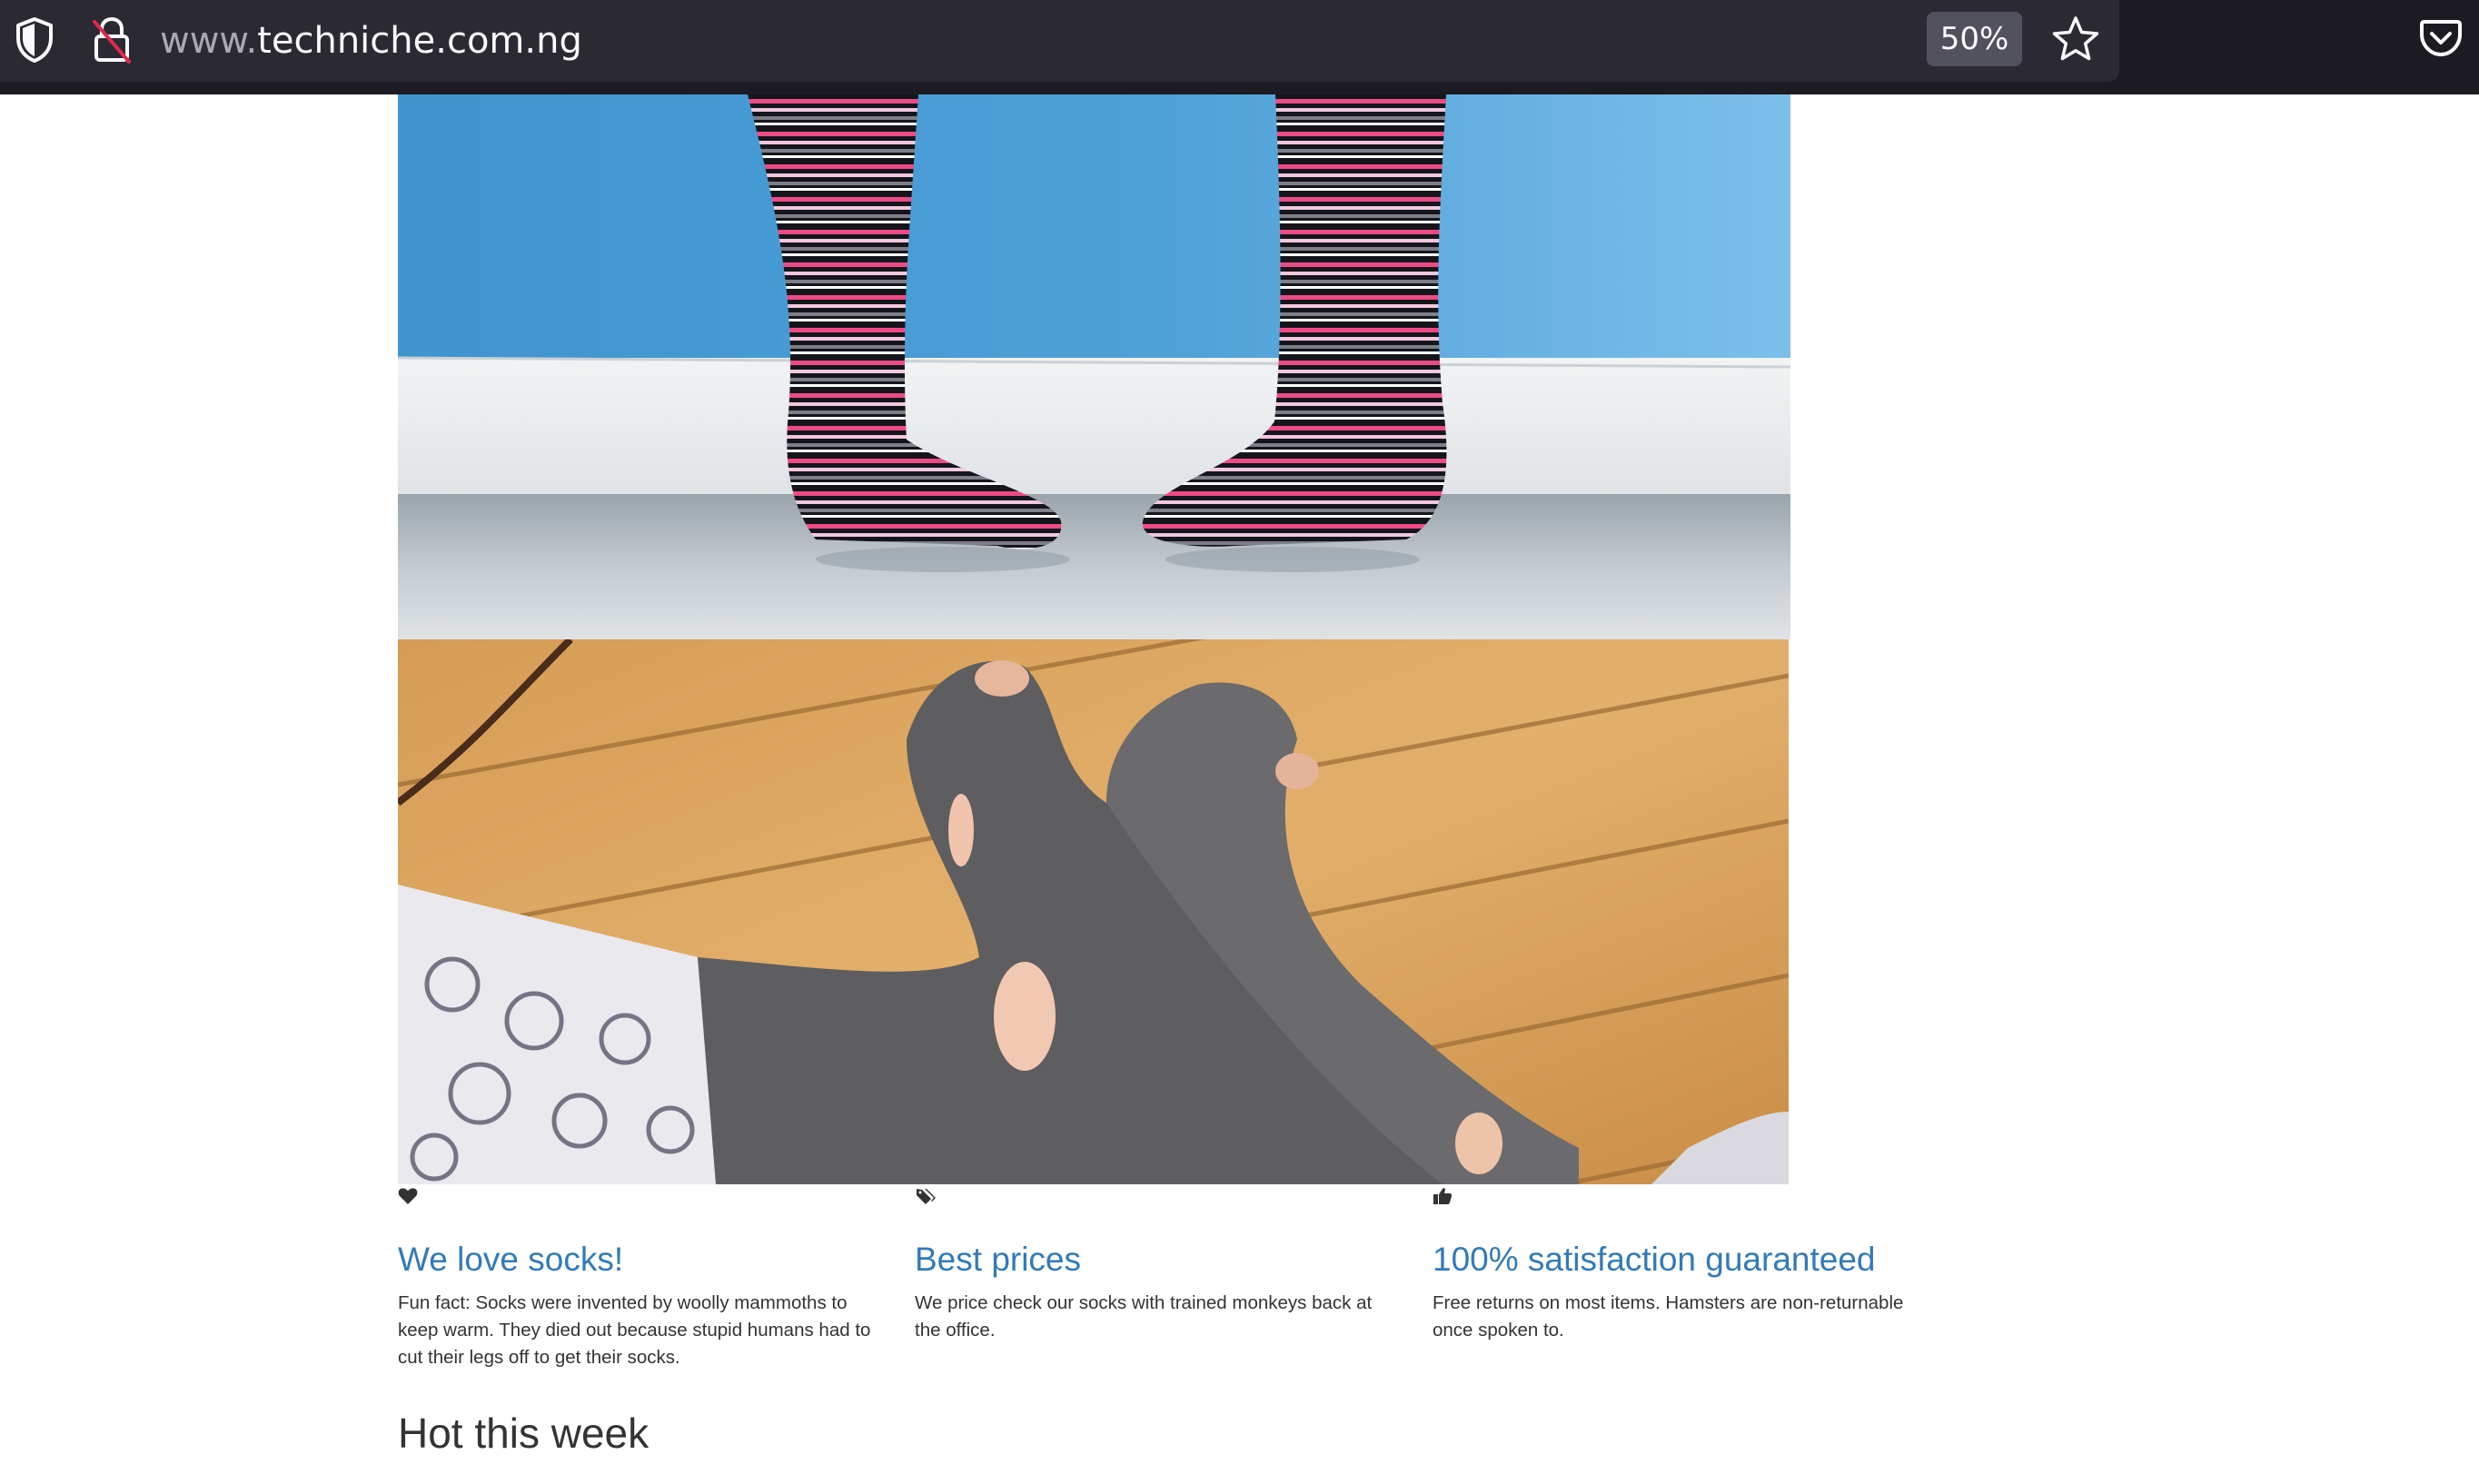 The height and width of the screenshot is (1484, 2479). I want to click on url-domain: techniche.com.ng, so click(419, 41).